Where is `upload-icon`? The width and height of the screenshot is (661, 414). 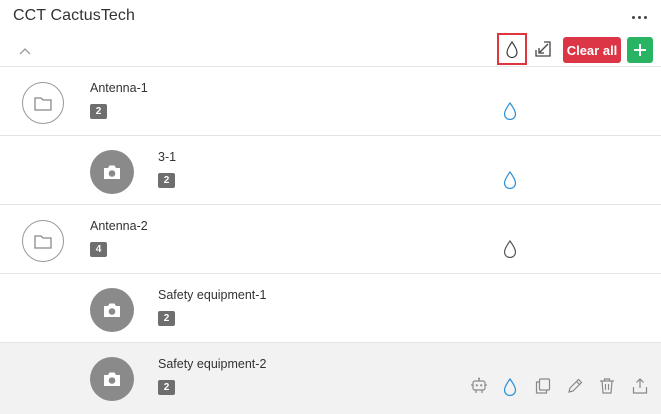
upload-icon is located at coordinates (640, 386).